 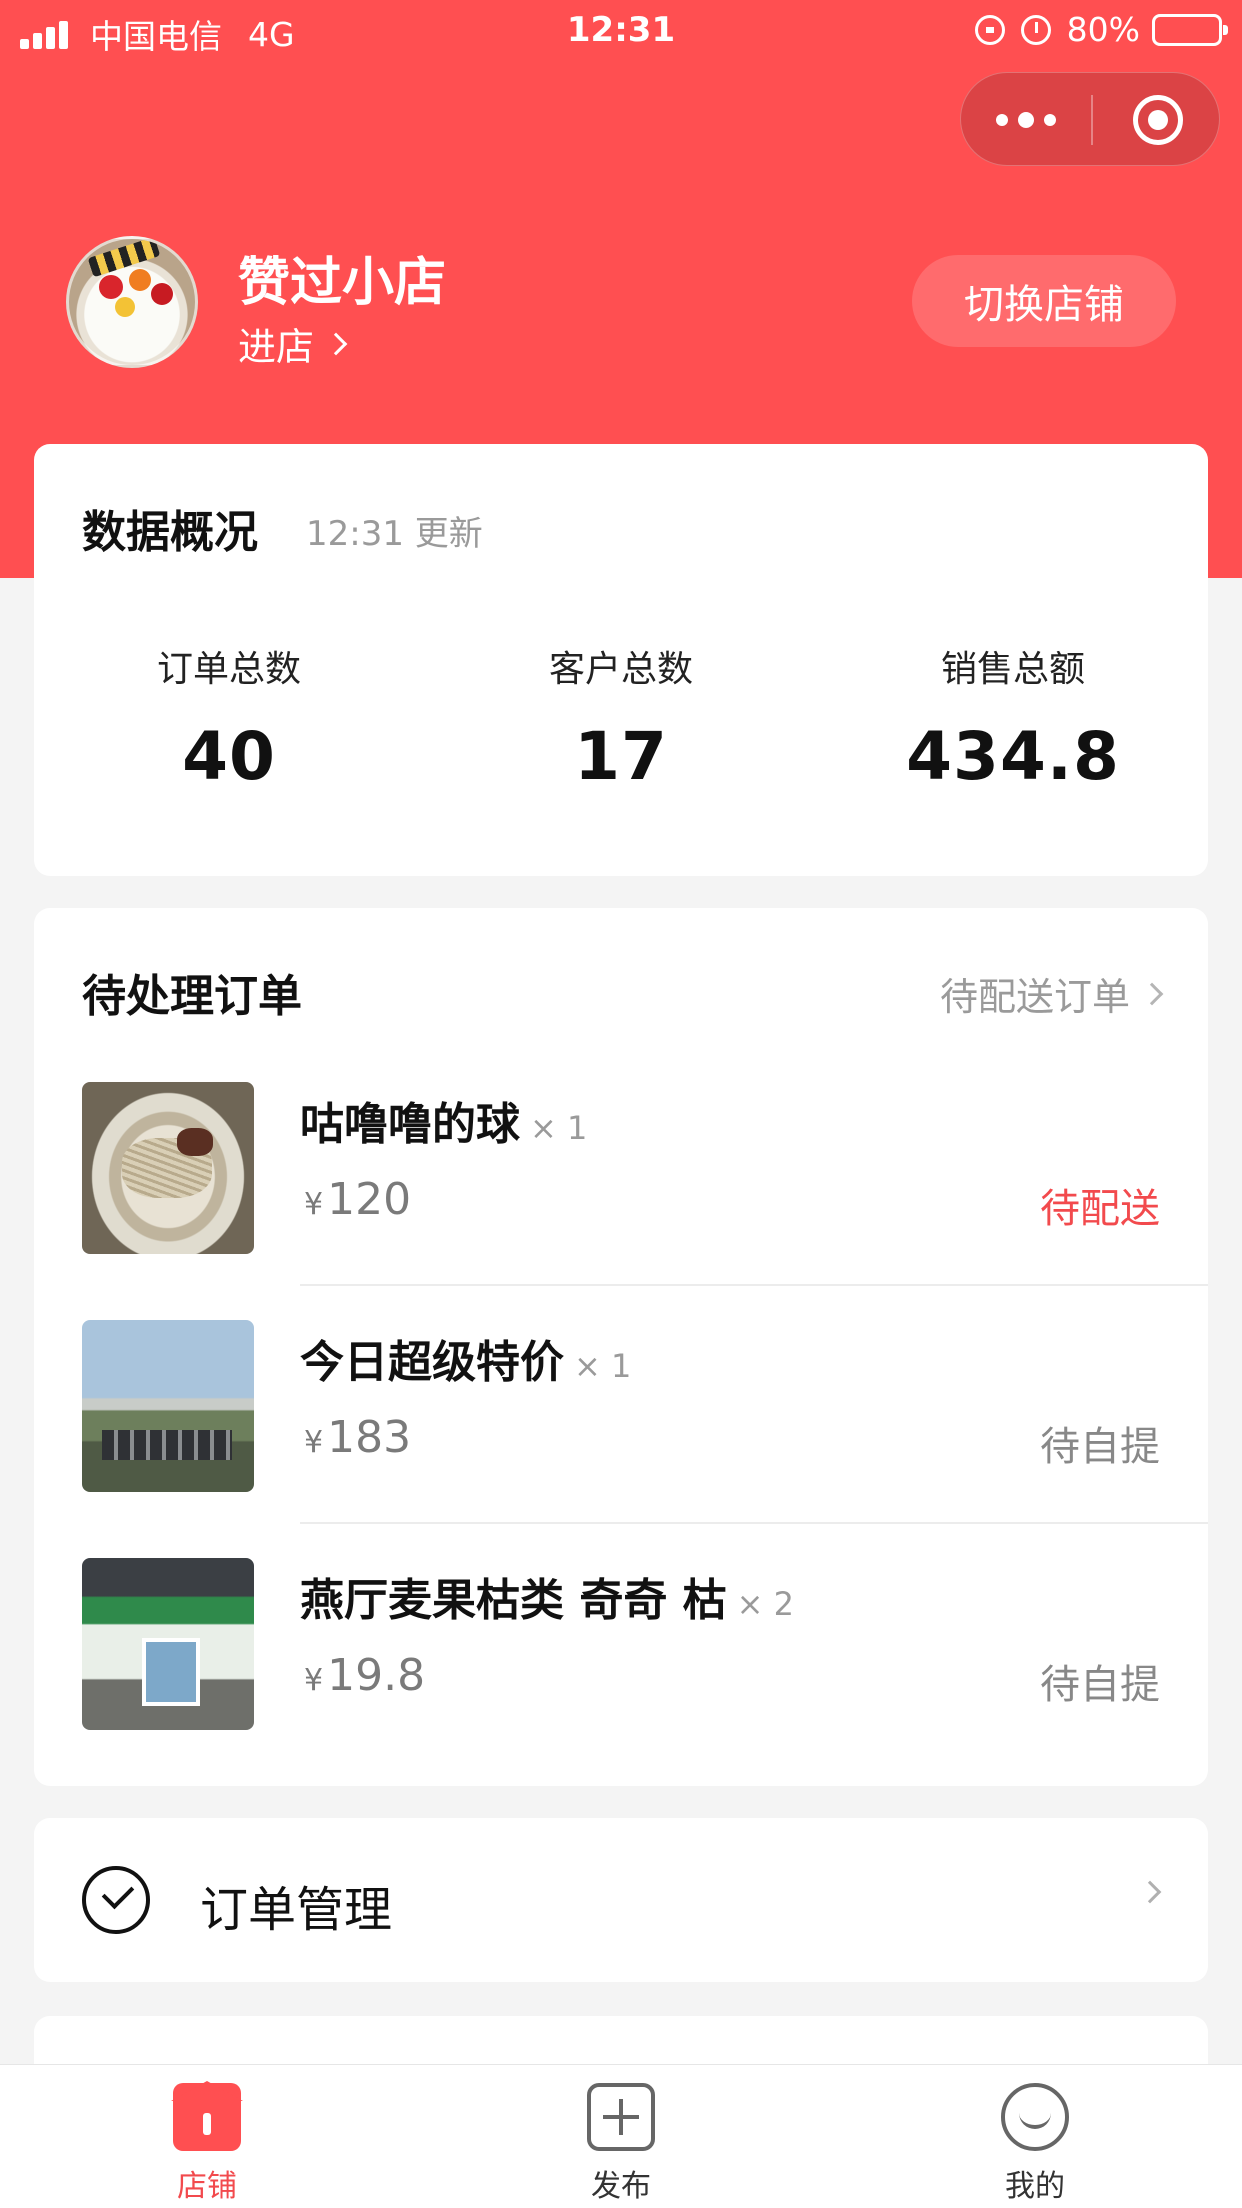 I want to click on status-bar-right: 80%, so click(x=1101, y=29).